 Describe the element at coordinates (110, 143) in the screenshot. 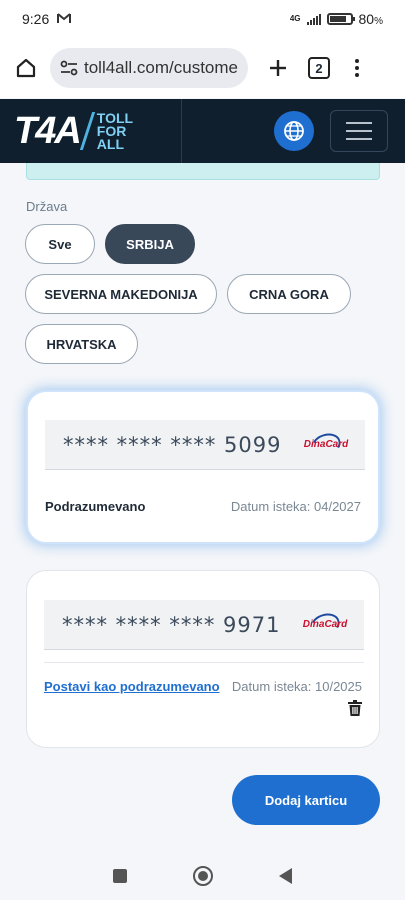

I see `logo-word-3: ALL` at that location.